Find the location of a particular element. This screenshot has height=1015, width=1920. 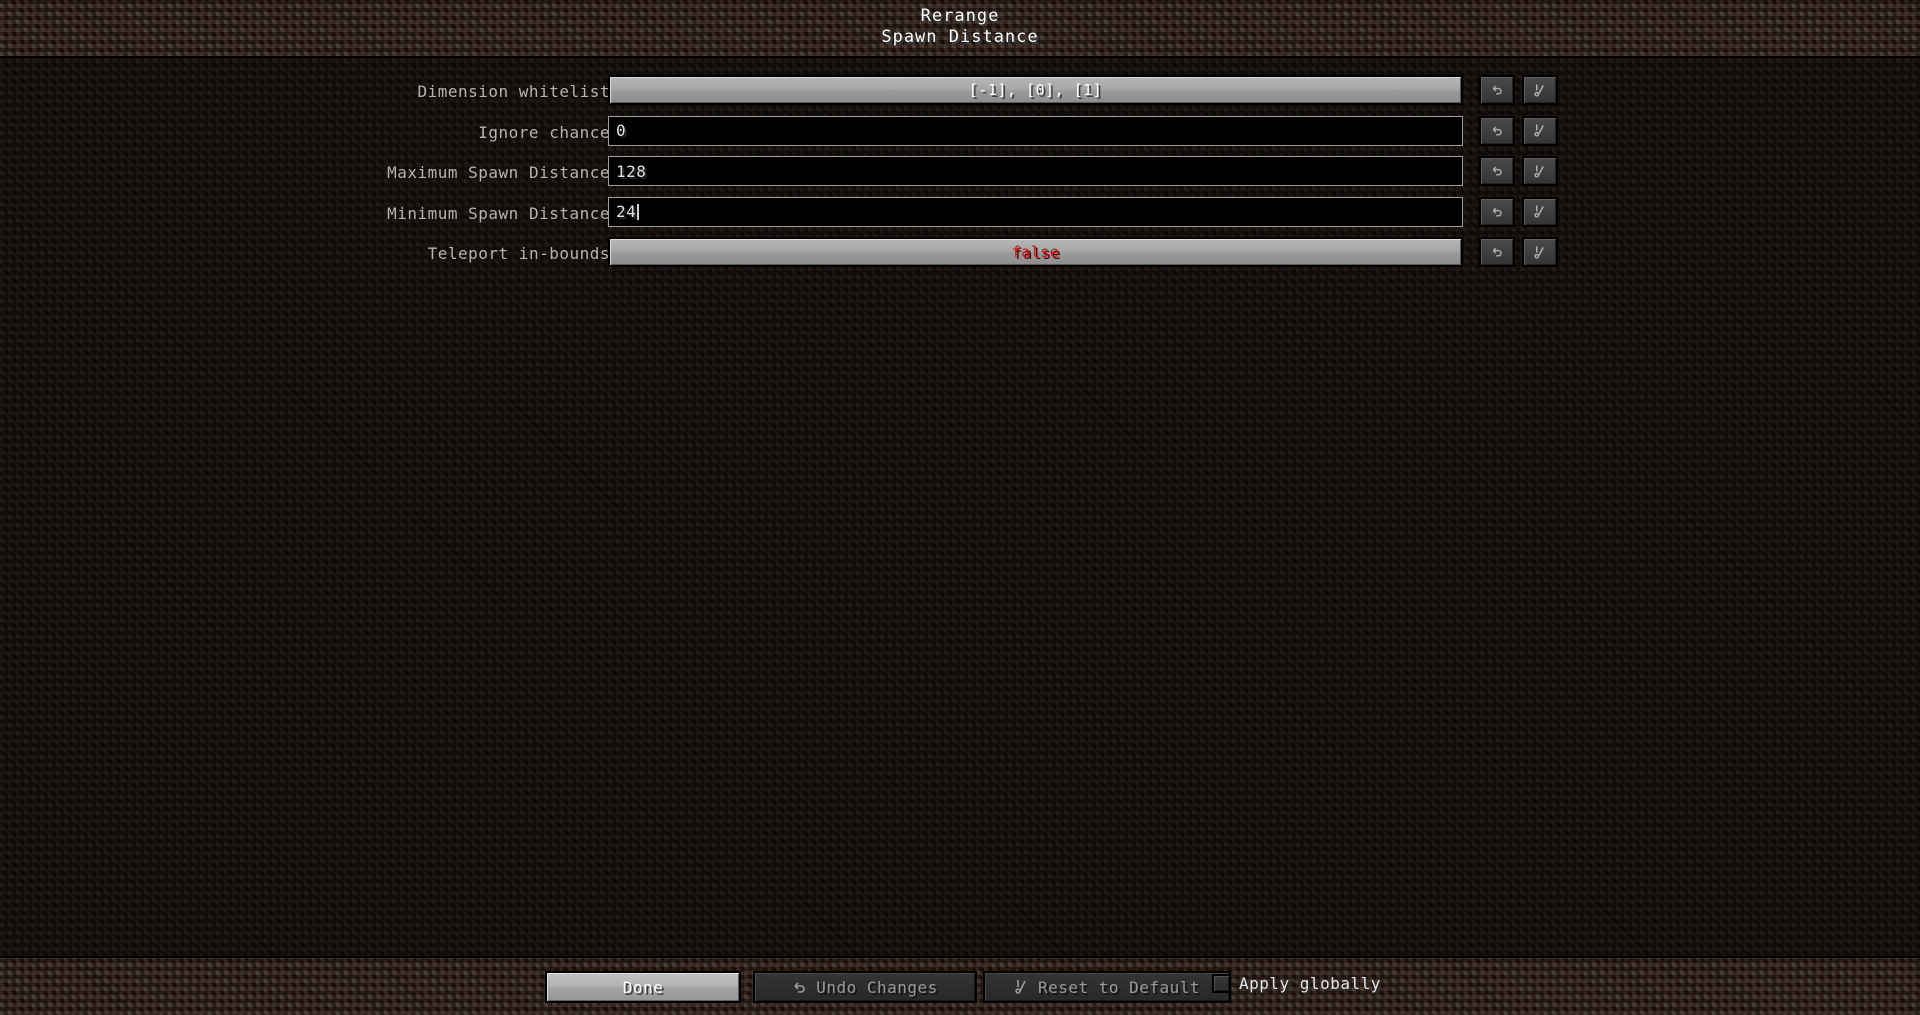

config-row-label: Maximum Spawn Distance is located at coordinates (498, 172).